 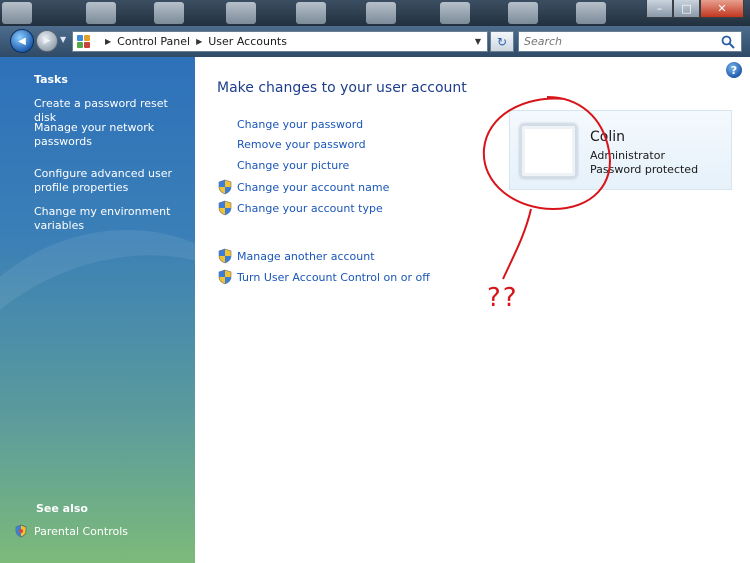 I want to click on address-dropdown-icon: ▼, so click(x=478, y=41).